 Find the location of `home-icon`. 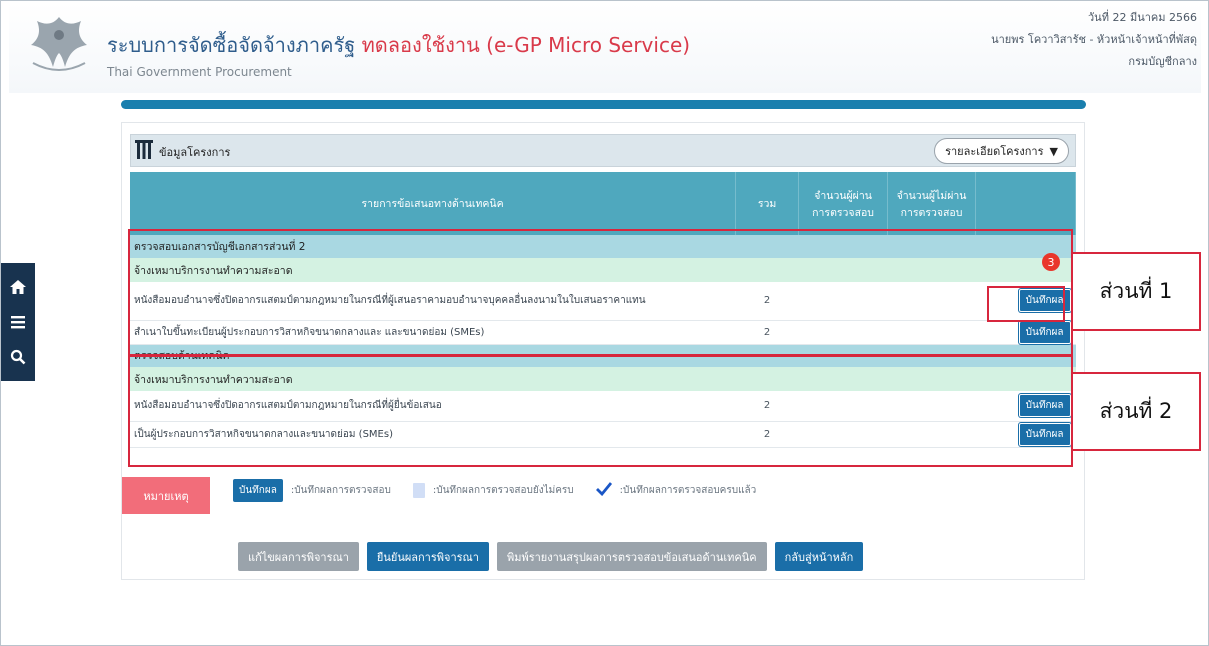

home-icon is located at coordinates (18, 287).